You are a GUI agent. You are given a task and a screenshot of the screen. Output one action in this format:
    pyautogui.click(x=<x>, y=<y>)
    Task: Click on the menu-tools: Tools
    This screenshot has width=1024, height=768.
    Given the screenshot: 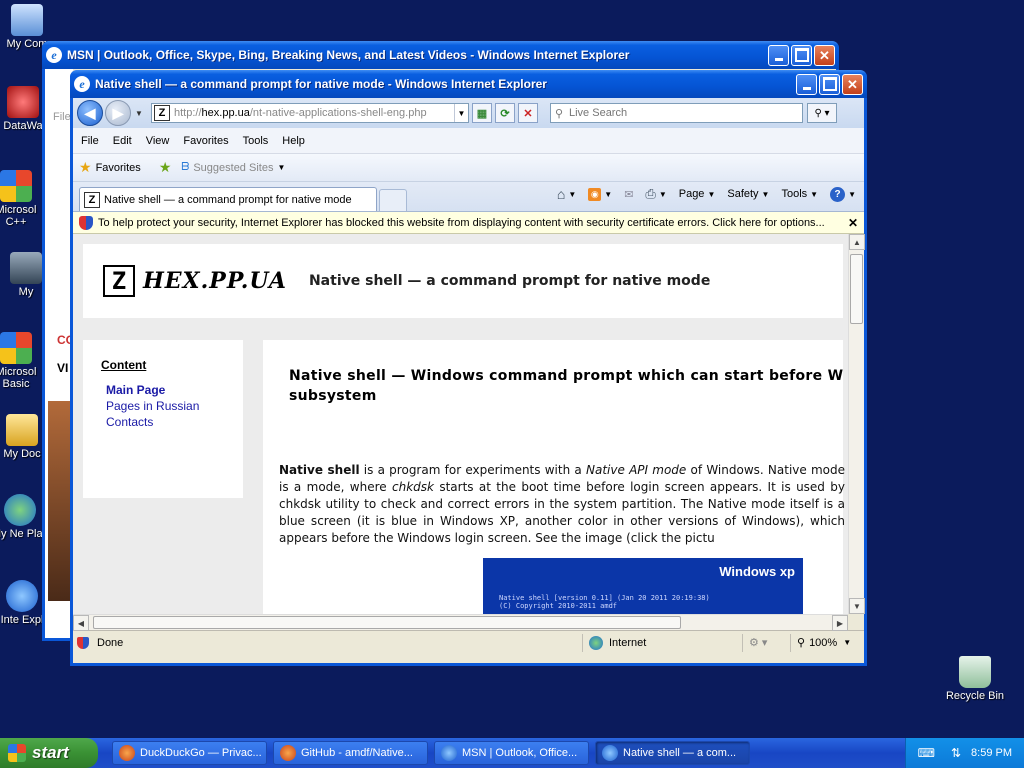 What is the action you would take?
    pyautogui.click(x=256, y=141)
    